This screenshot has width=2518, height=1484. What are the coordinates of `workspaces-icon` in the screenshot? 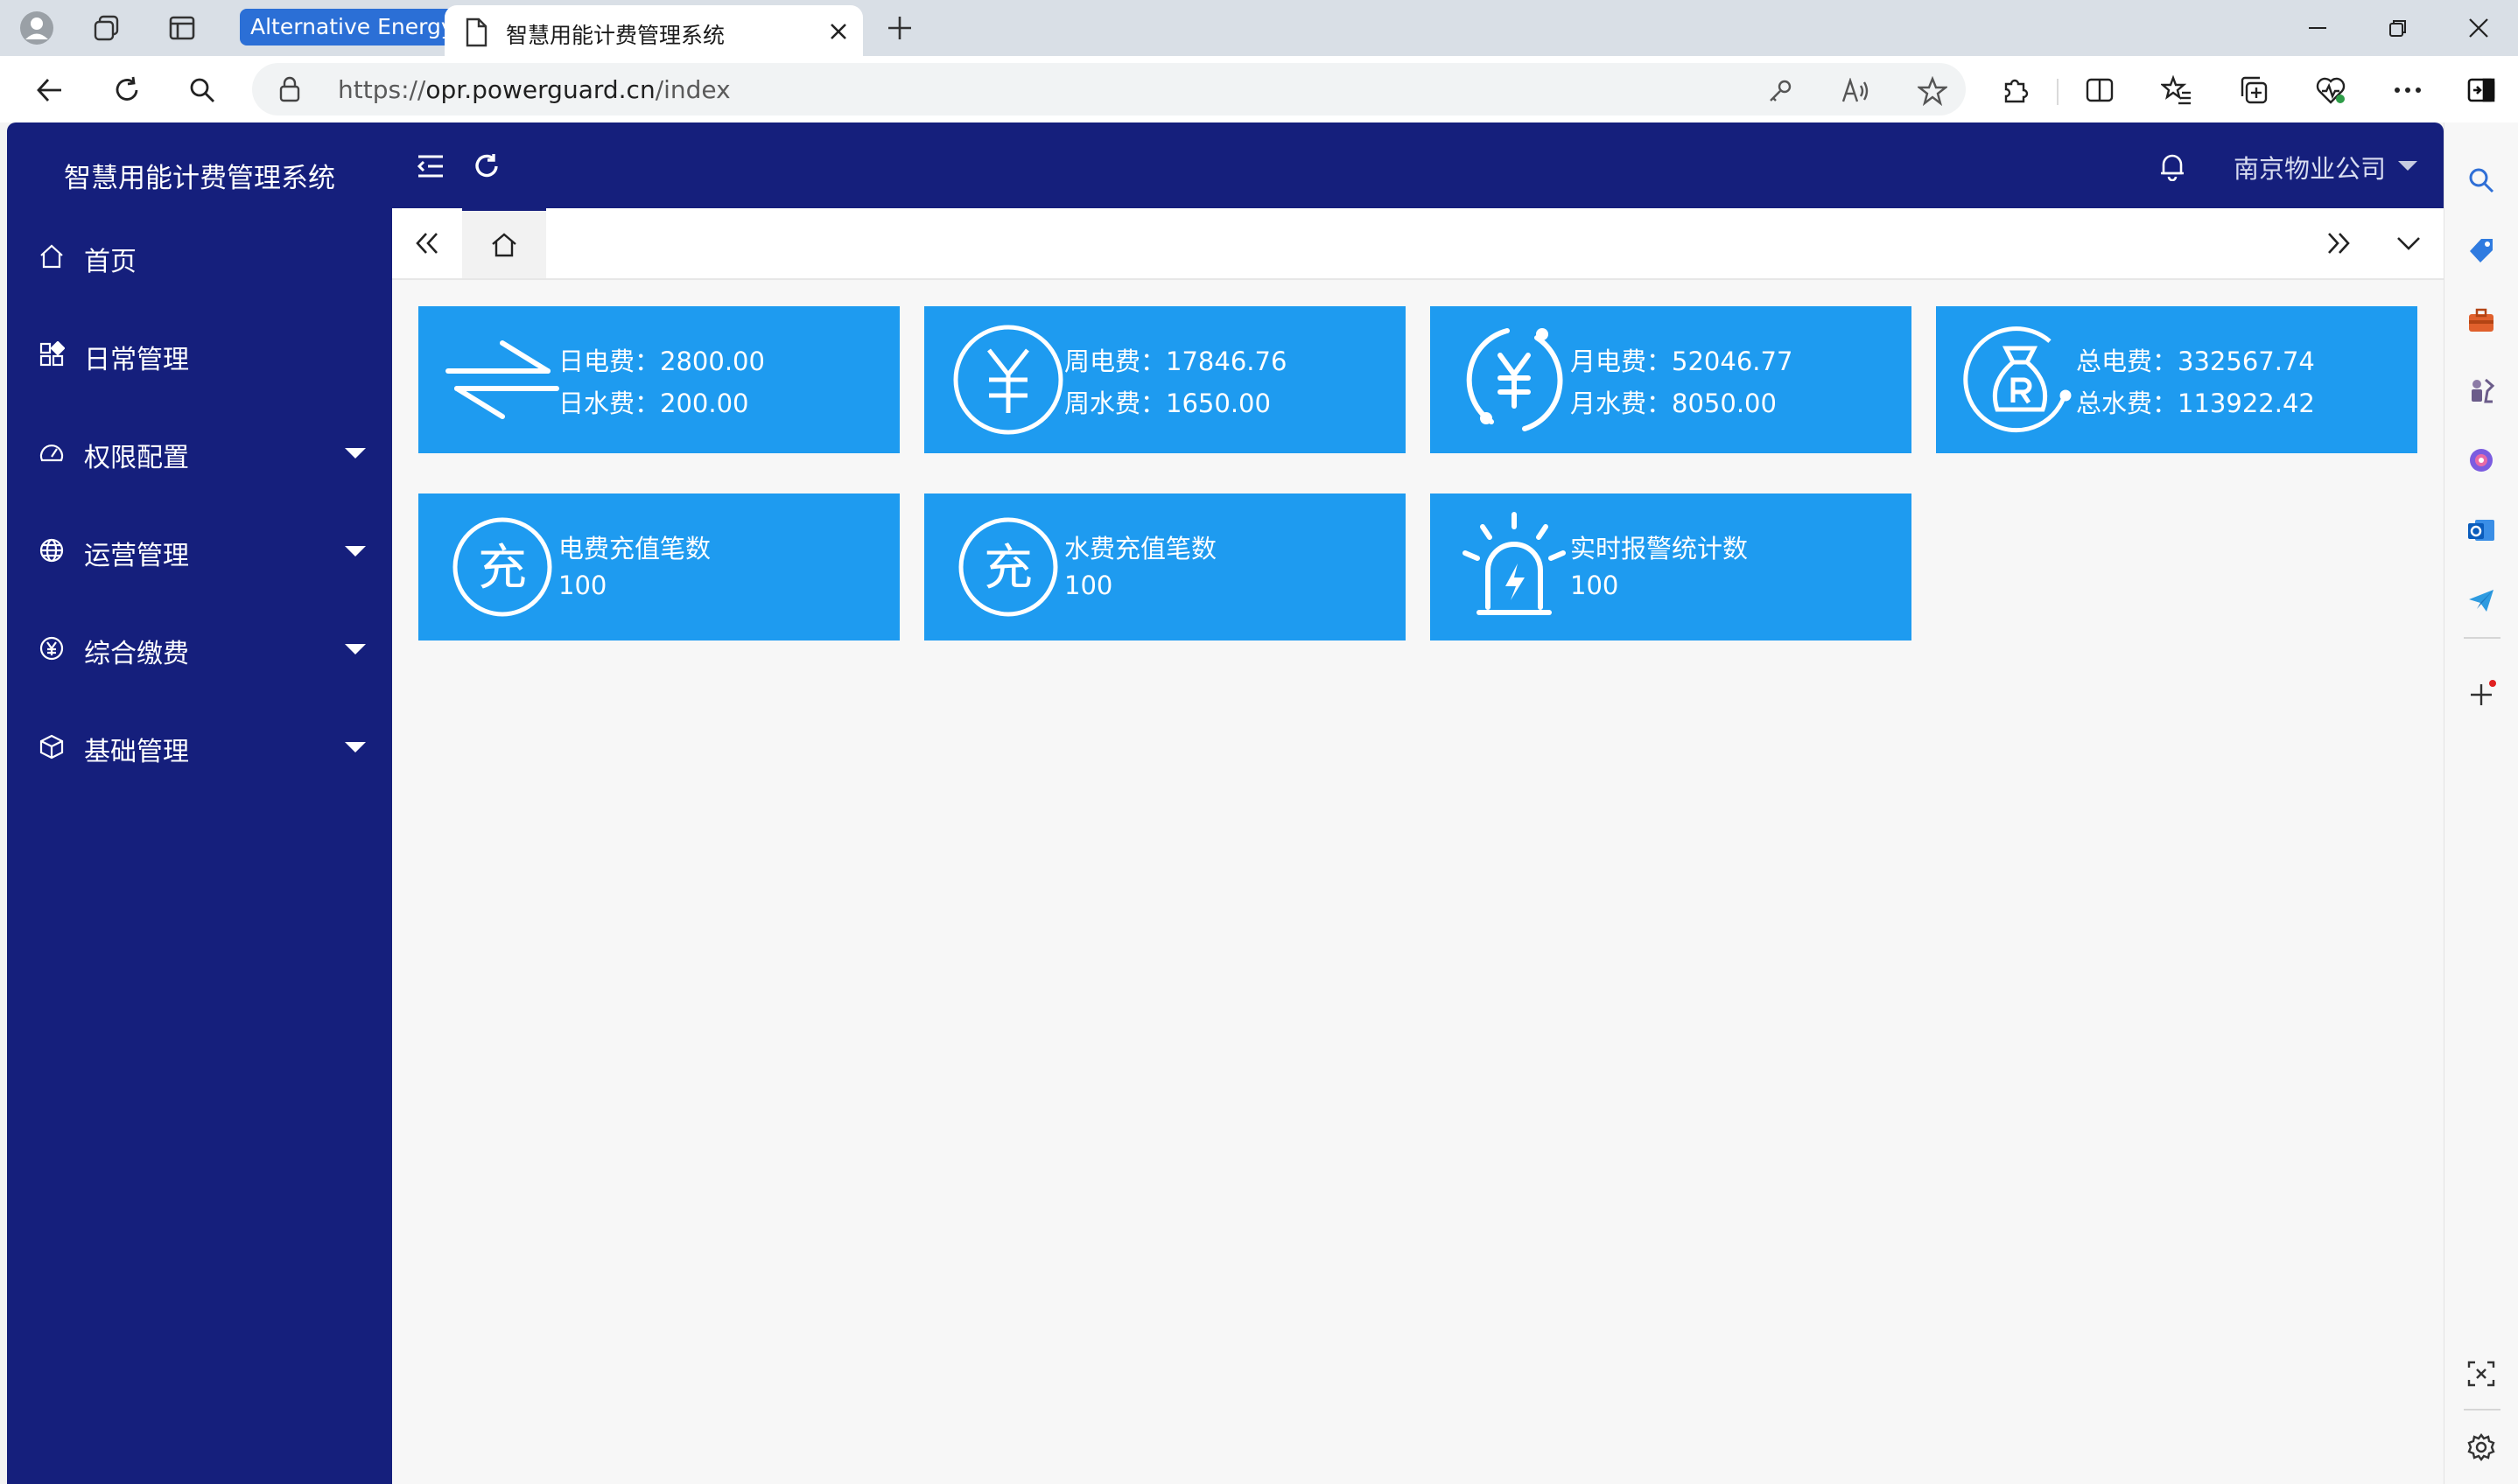 It's located at (107, 28).